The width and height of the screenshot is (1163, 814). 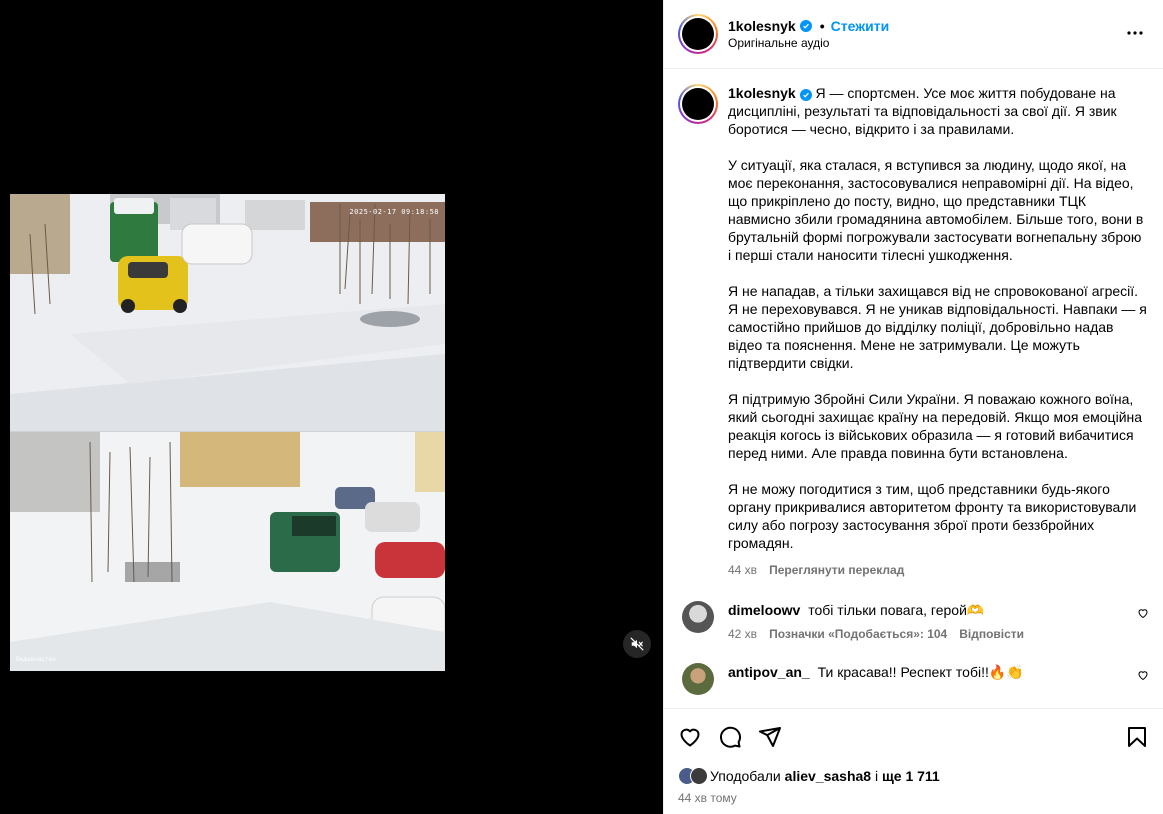 I want to click on mute-button, so click(x=637, y=644).